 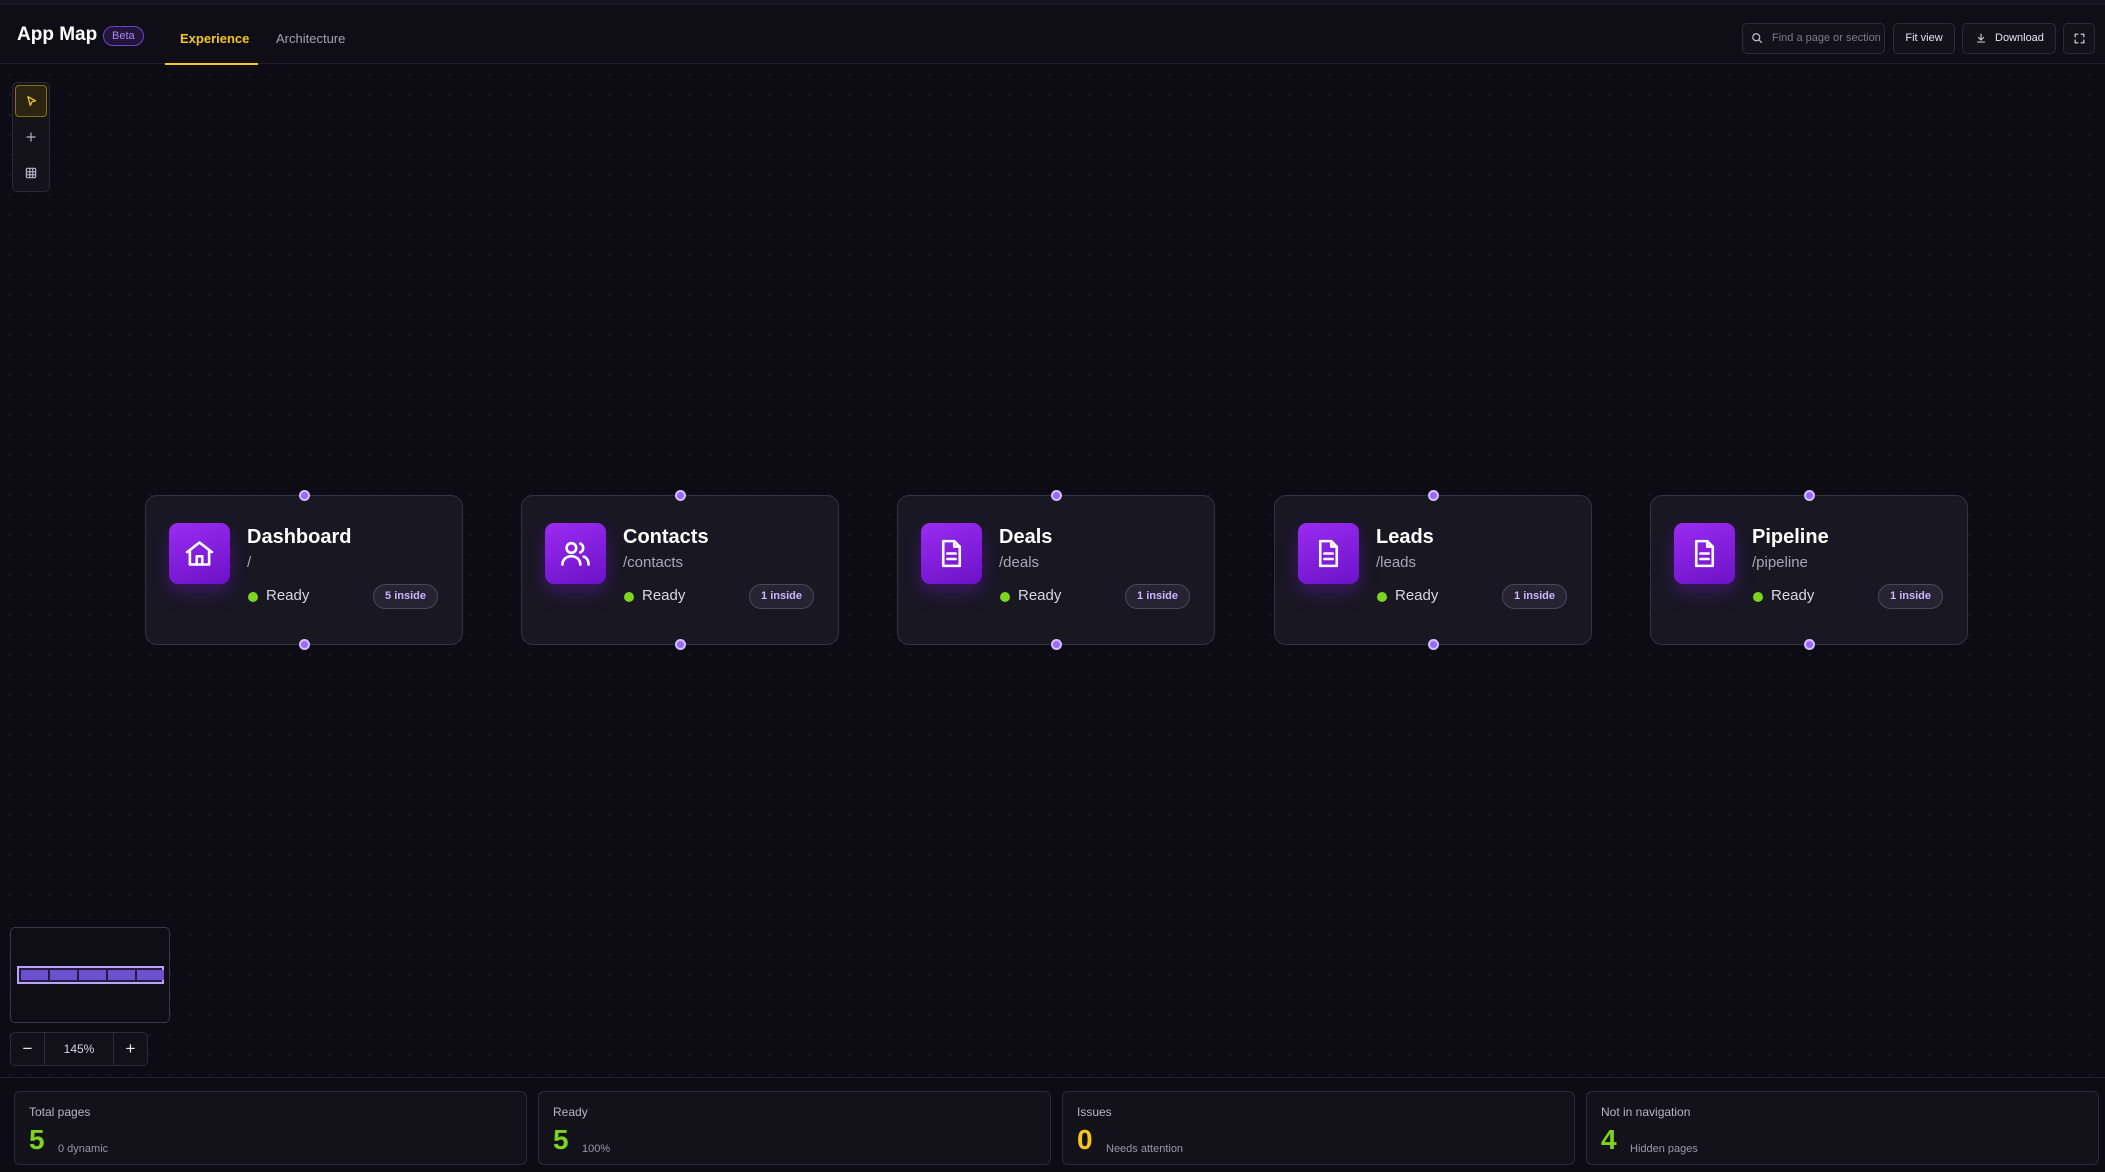 I want to click on stat-ready: Ready 5 100%, so click(x=794, y=1128).